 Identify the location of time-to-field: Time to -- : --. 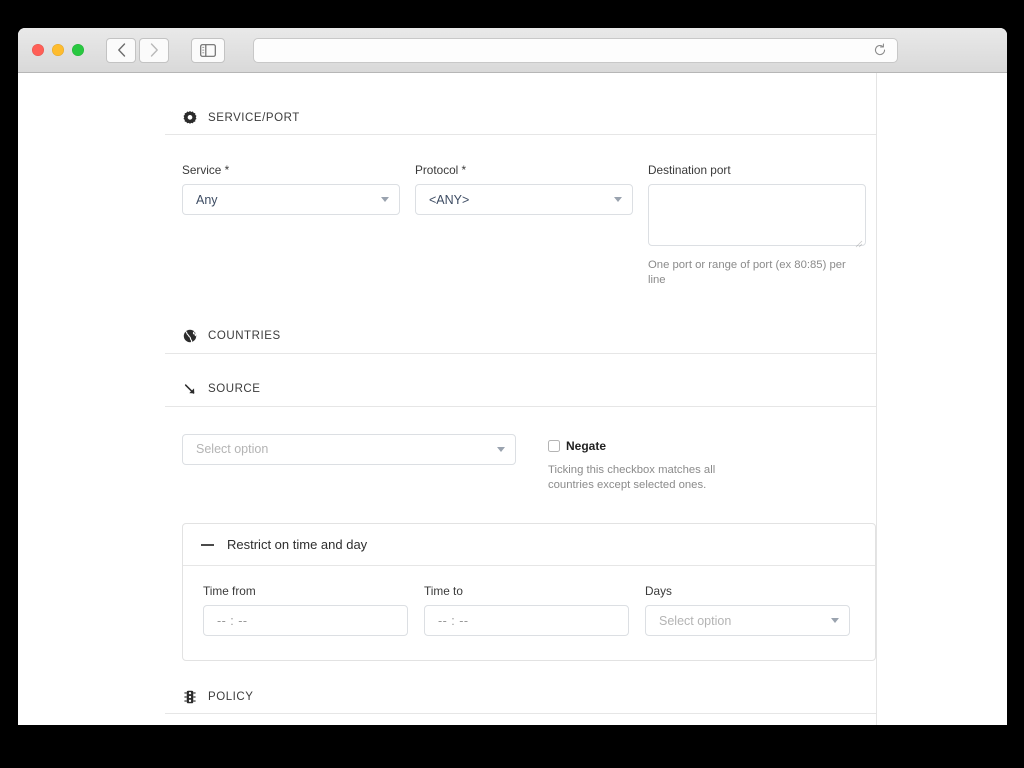
(526, 610).